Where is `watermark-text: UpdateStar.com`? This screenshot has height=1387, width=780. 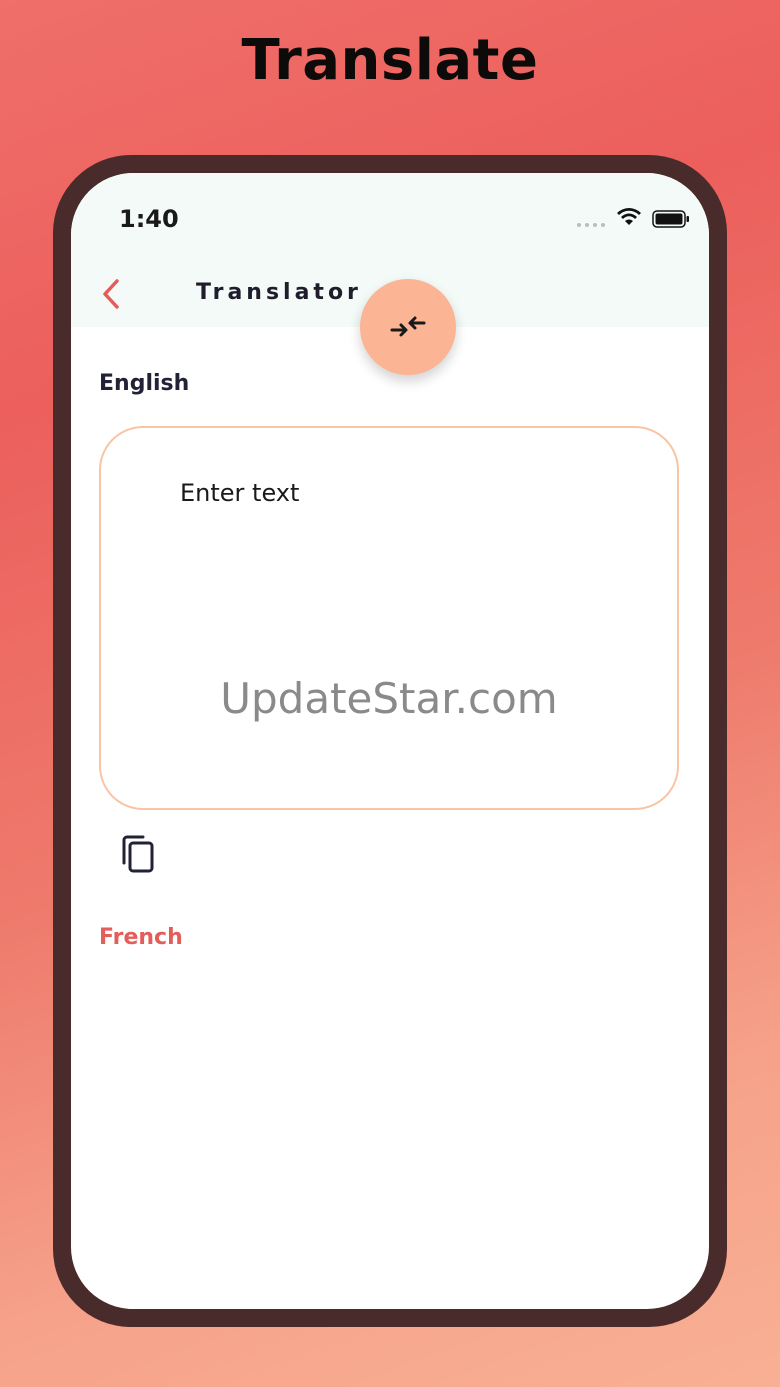
watermark-text: UpdateStar.com is located at coordinates (389, 698).